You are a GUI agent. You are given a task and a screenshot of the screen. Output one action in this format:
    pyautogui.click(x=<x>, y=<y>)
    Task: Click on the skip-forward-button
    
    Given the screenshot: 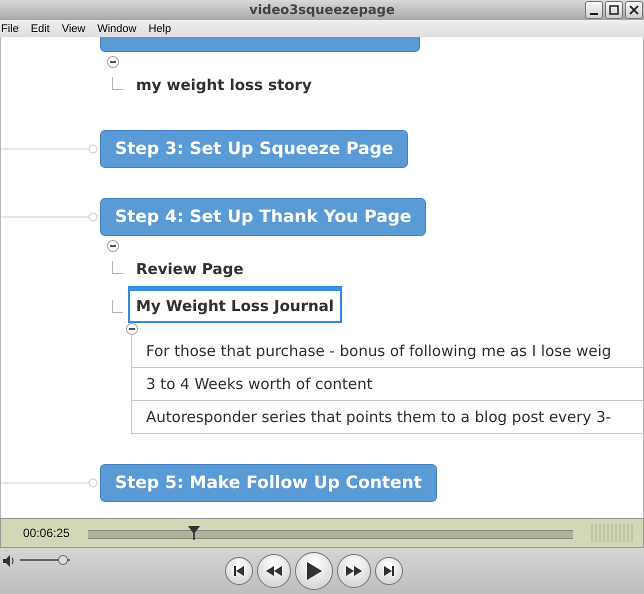 What is the action you would take?
    pyautogui.click(x=389, y=571)
    